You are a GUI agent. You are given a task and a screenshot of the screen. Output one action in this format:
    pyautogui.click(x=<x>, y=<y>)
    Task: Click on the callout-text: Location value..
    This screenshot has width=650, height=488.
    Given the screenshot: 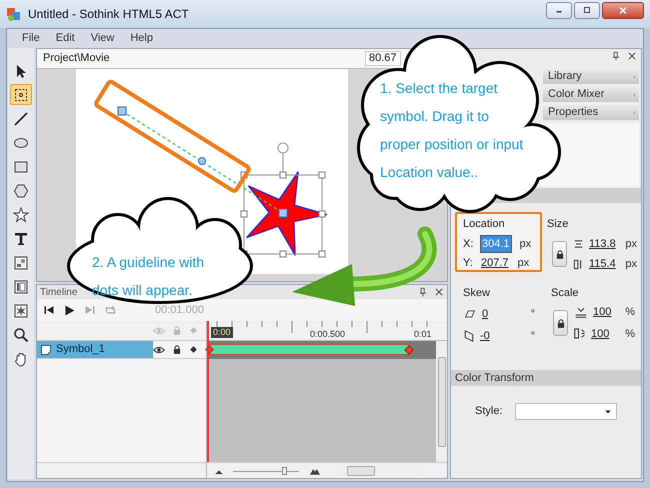 What is the action you would take?
    pyautogui.click(x=429, y=172)
    